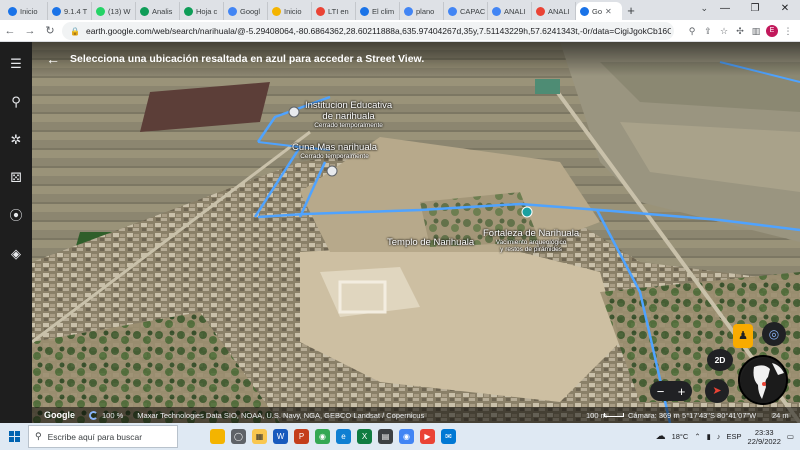 The height and width of the screenshot is (450, 800). I want to click on browser-tab: Googl, so click(246, 11).